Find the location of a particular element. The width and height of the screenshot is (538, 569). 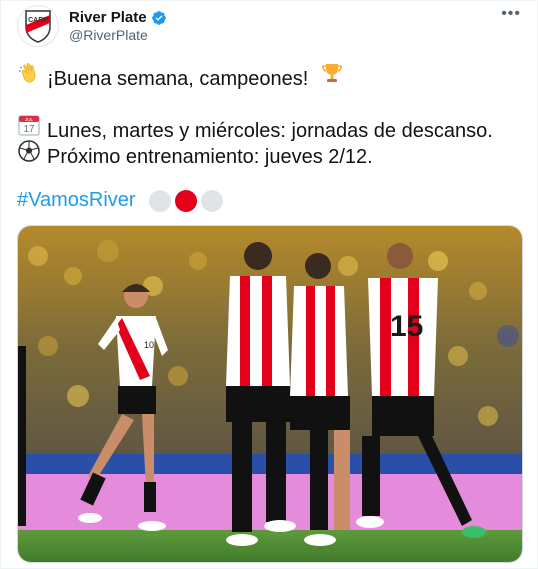

decorative-dots is located at coordinates (186, 200).